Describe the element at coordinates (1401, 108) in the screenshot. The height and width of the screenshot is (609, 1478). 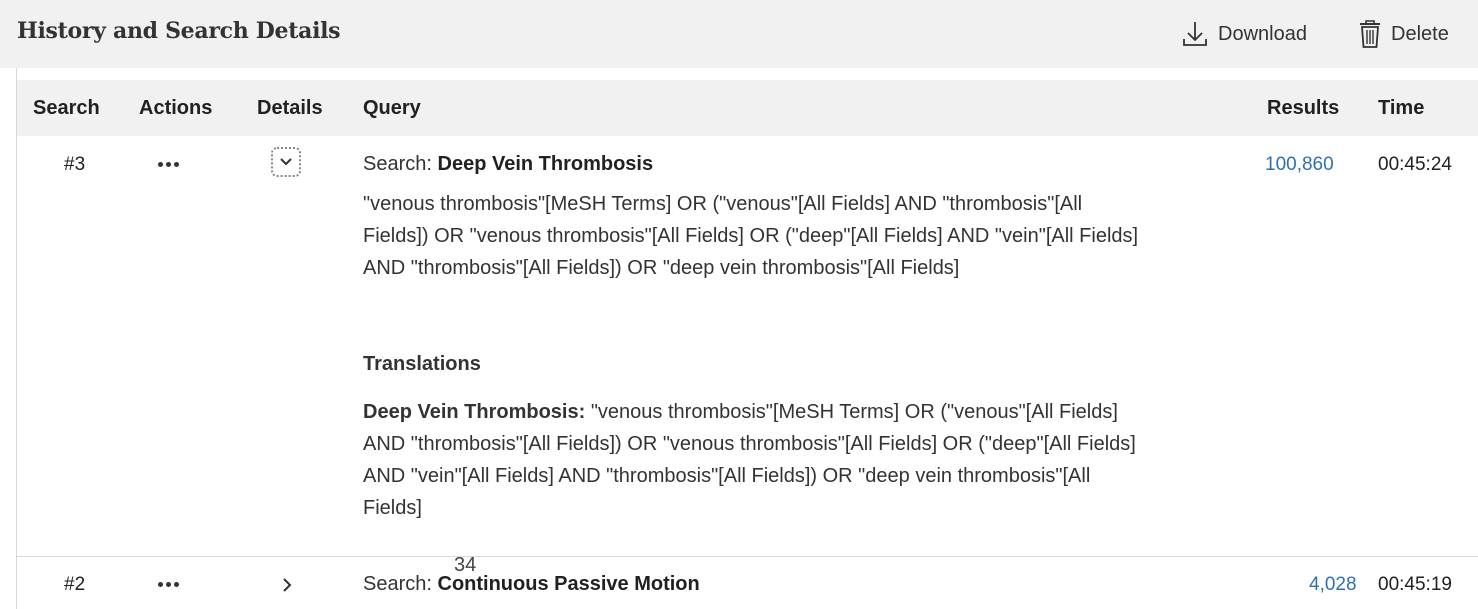
I see `column-header-time: Time` at that location.